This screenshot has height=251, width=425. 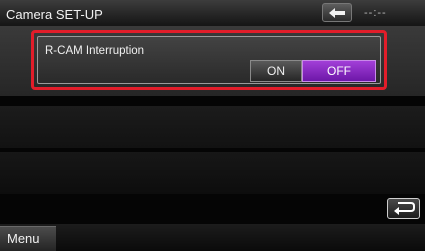 What do you see at coordinates (375, 13) in the screenshot?
I see `clock: --:--` at bounding box center [375, 13].